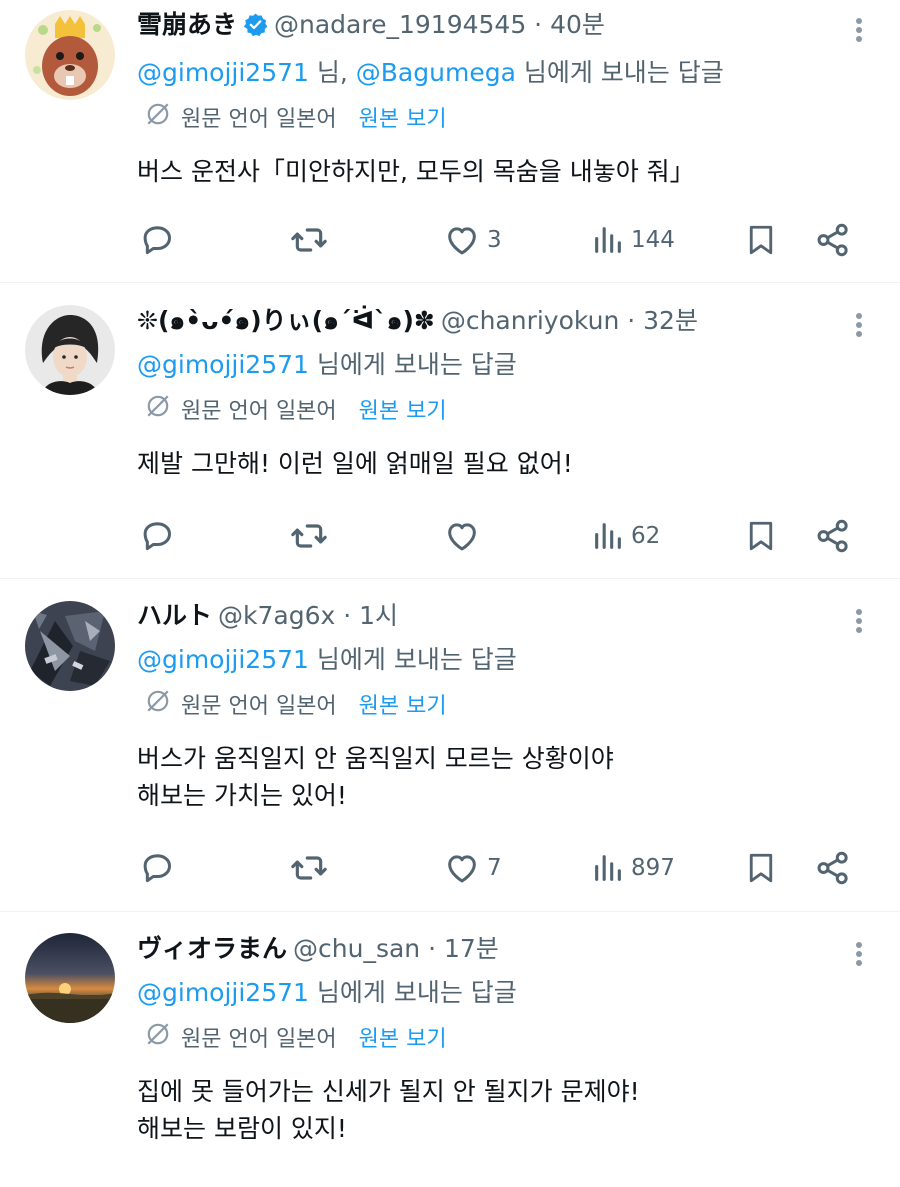  What do you see at coordinates (653, 868) in the screenshot?
I see `views-count: 897` at bounding box center [653, 868].